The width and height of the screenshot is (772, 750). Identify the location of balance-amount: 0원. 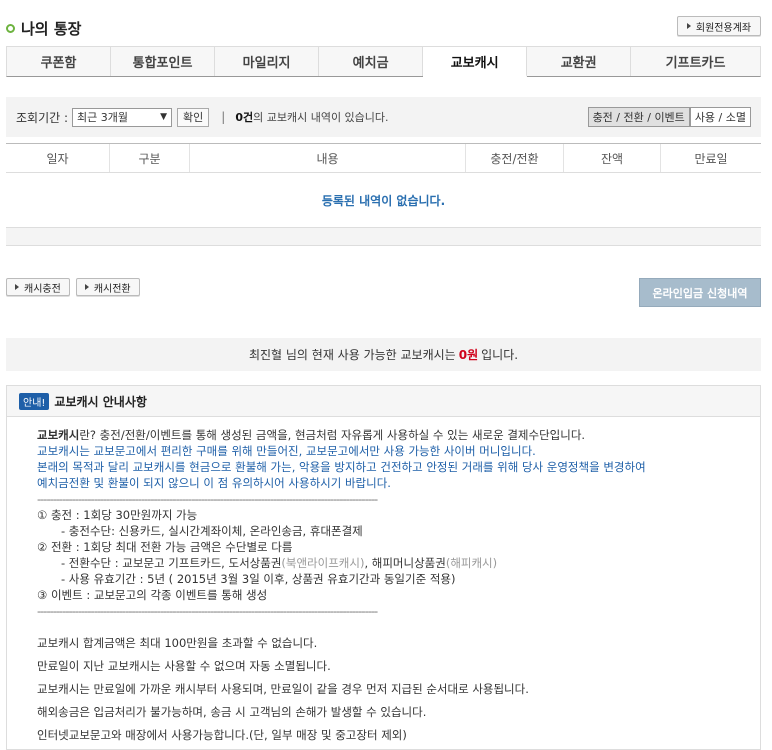
(468, 355).